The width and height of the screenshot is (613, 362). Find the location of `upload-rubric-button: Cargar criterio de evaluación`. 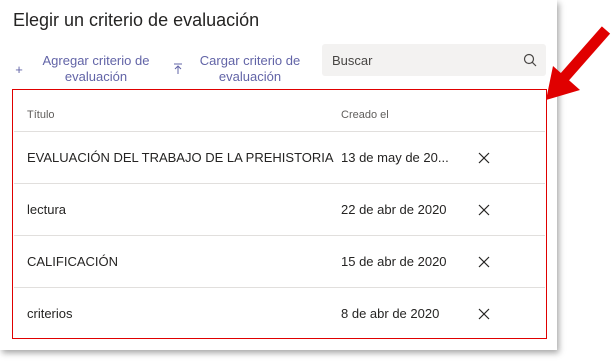

upload-rubric-button: Cargar criterio de evaluación is located at coordinates (240, 69).